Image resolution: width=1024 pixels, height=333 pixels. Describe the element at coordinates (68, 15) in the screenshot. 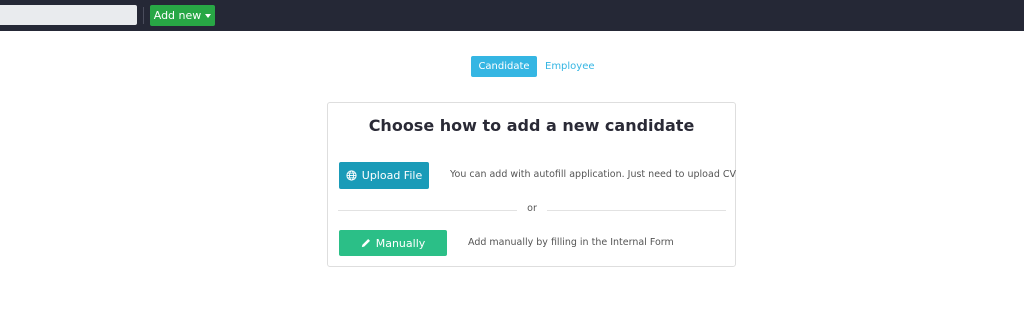

I see `search-input` at that location.